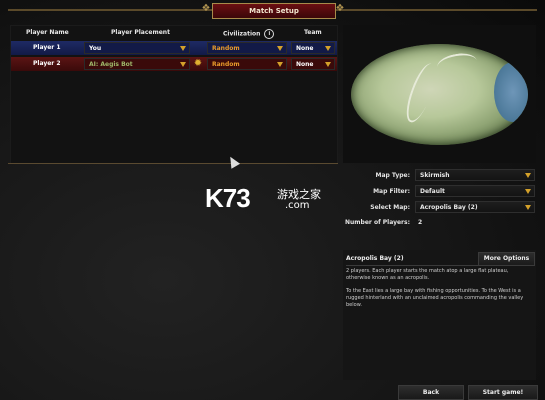 This screenshot has height=400, width=545. Describe the element at coordinates (390, 207) in the screenshot. I see `select-map-label: Select Map:` at that location.